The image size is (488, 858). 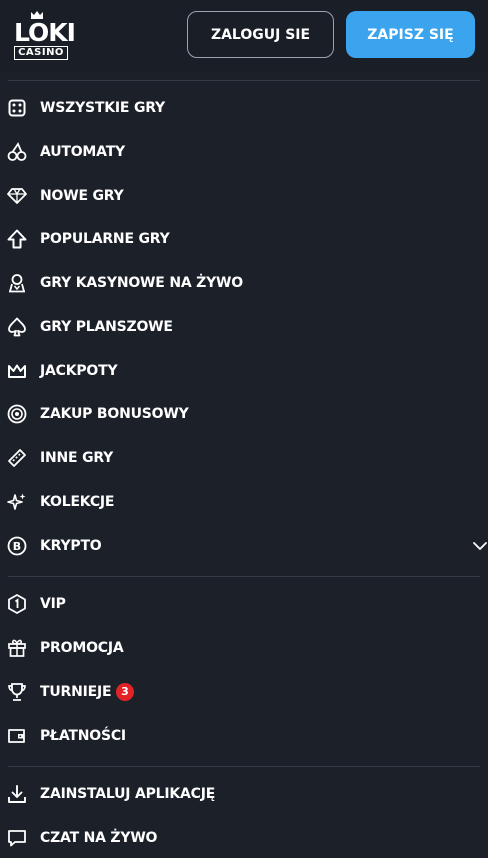 I want to click on menu-item-label: GRY KASYNOWE NA ŻYWO, so click(x=141, y=283).